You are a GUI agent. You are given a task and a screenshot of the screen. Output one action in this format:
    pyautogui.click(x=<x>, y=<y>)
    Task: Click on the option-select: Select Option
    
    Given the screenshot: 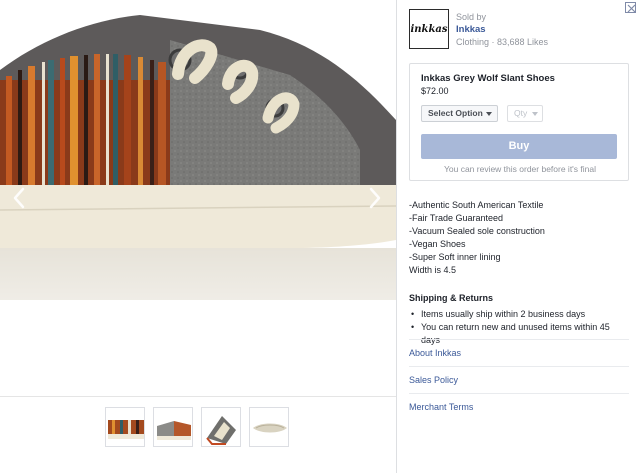 What is the action you would take?
    pyautogui.click(x=459, y=113)
    